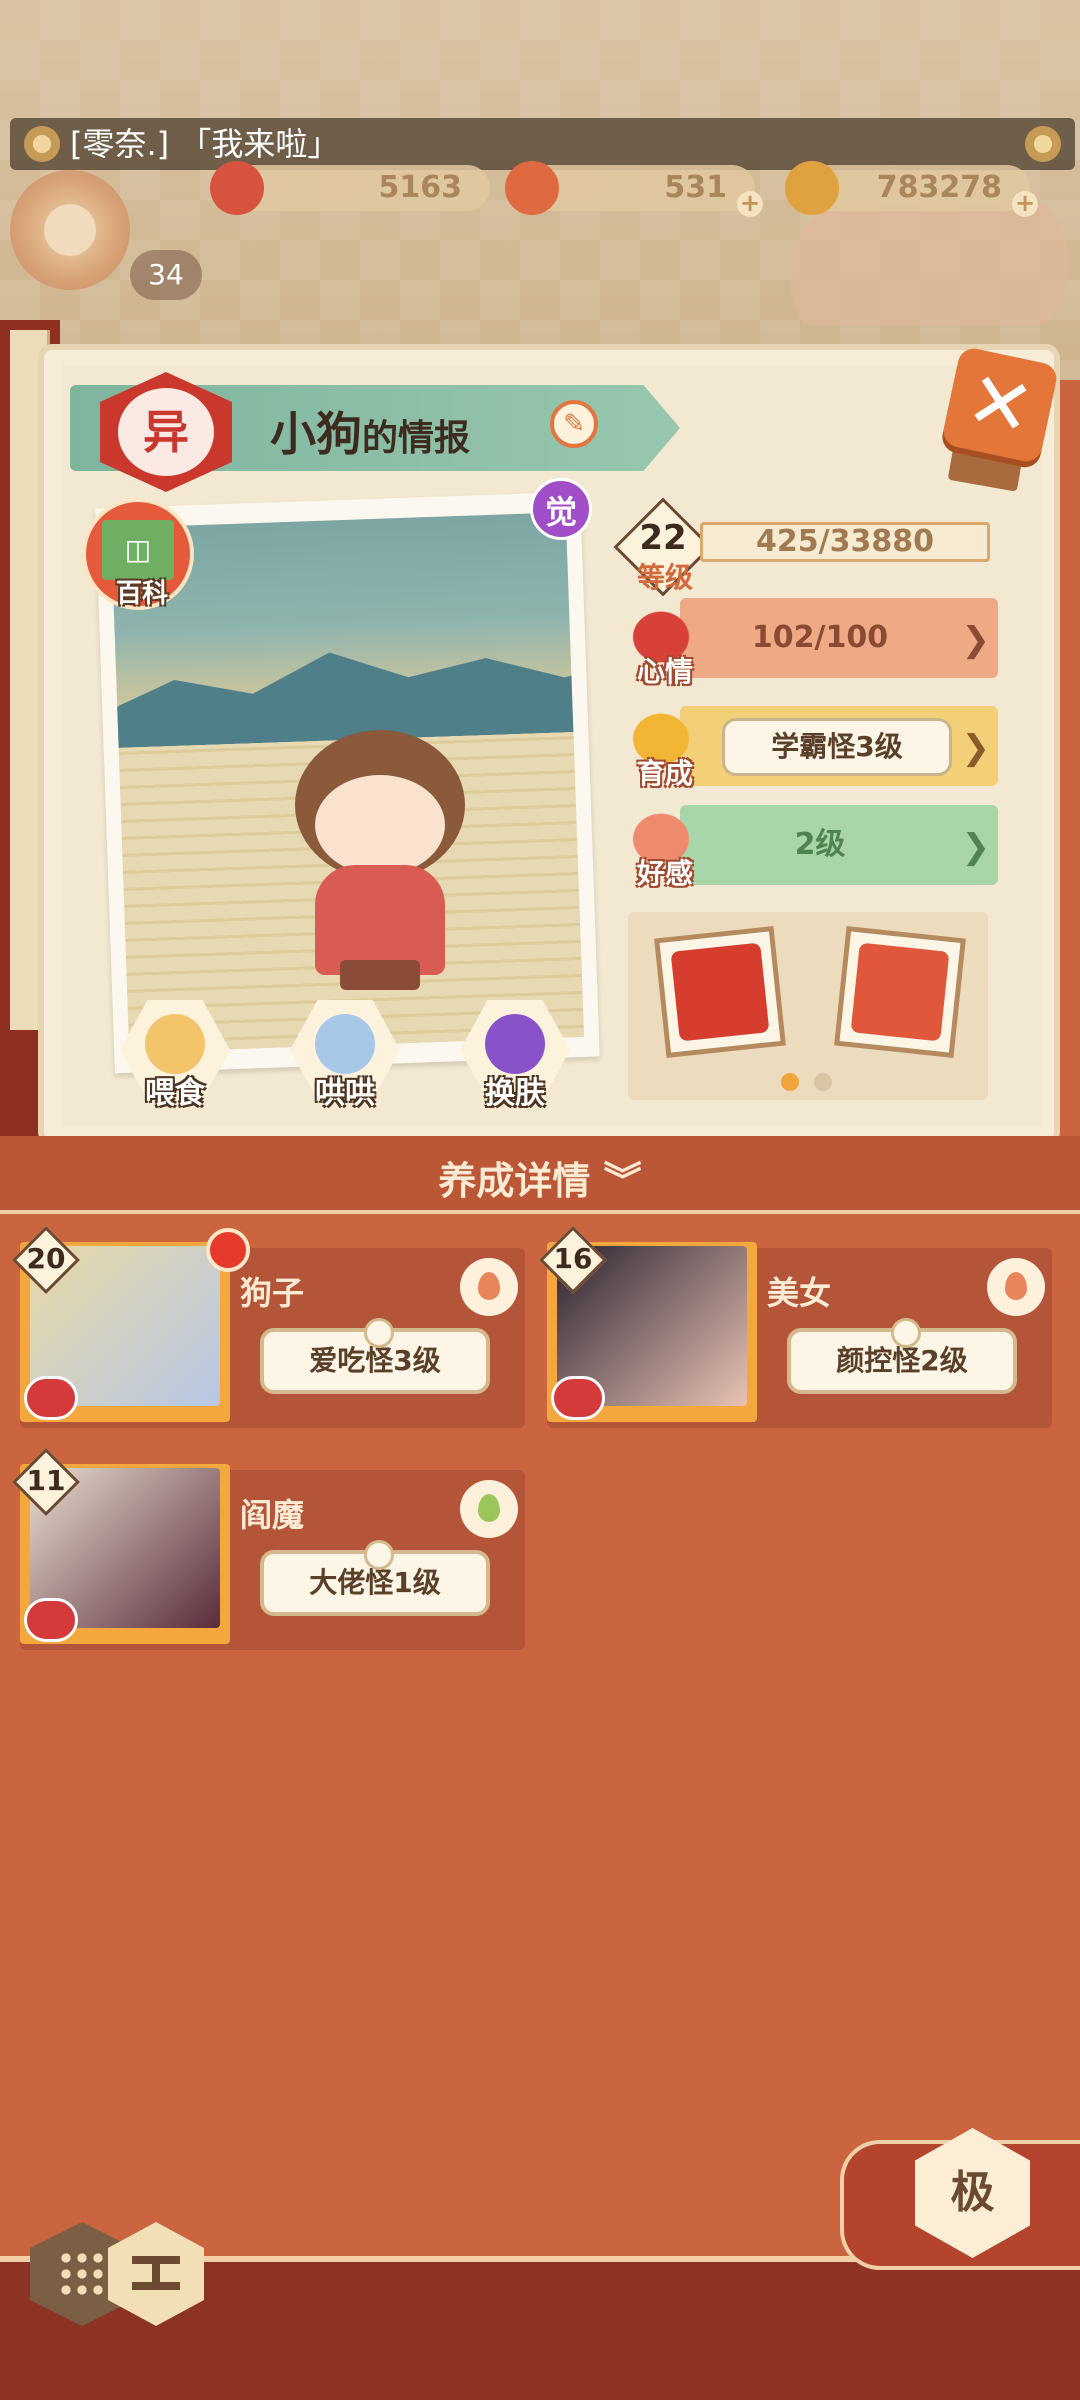 This screenshot has width=1080, height=2400. What do you see at coordinates (622, 1181) in the screenshot?
I see `double-chevron-down-icon: ︾` at bounding box center [622, 1181].